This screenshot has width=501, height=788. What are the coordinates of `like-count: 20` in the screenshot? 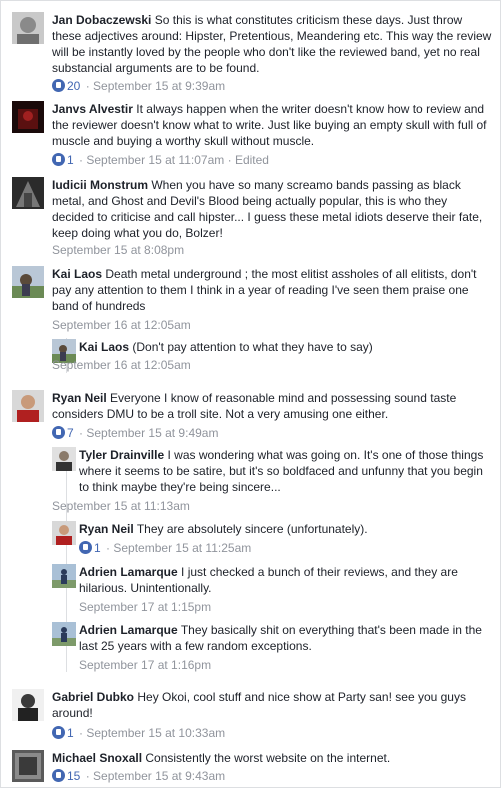 It's located at (73, 86).